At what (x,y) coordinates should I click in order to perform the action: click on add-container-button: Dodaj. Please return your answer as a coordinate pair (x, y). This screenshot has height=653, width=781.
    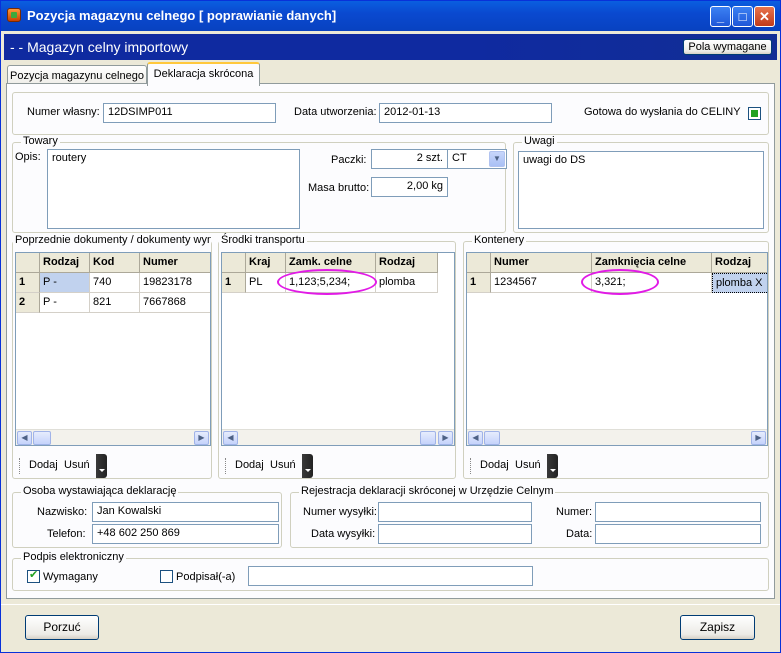
    Looking at the image, I should click on (494, 465).